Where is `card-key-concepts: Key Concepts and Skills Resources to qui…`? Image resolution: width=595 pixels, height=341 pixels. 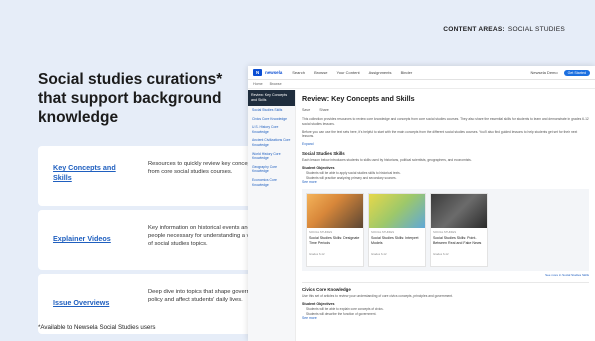
card-key-concepts: Key Concepts and Skills Resources to qui… is located at coordinates (154, 176).